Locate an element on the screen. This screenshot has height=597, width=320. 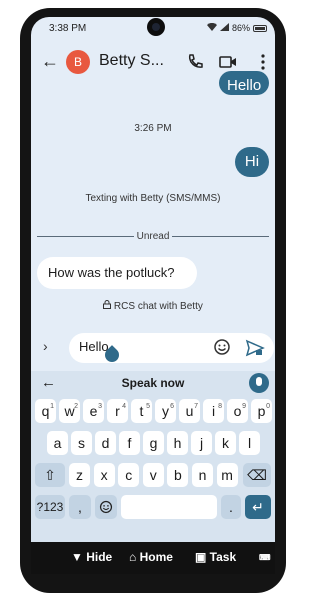
message-timestamp: 3:26 PM is located at coordinates (153, 128).